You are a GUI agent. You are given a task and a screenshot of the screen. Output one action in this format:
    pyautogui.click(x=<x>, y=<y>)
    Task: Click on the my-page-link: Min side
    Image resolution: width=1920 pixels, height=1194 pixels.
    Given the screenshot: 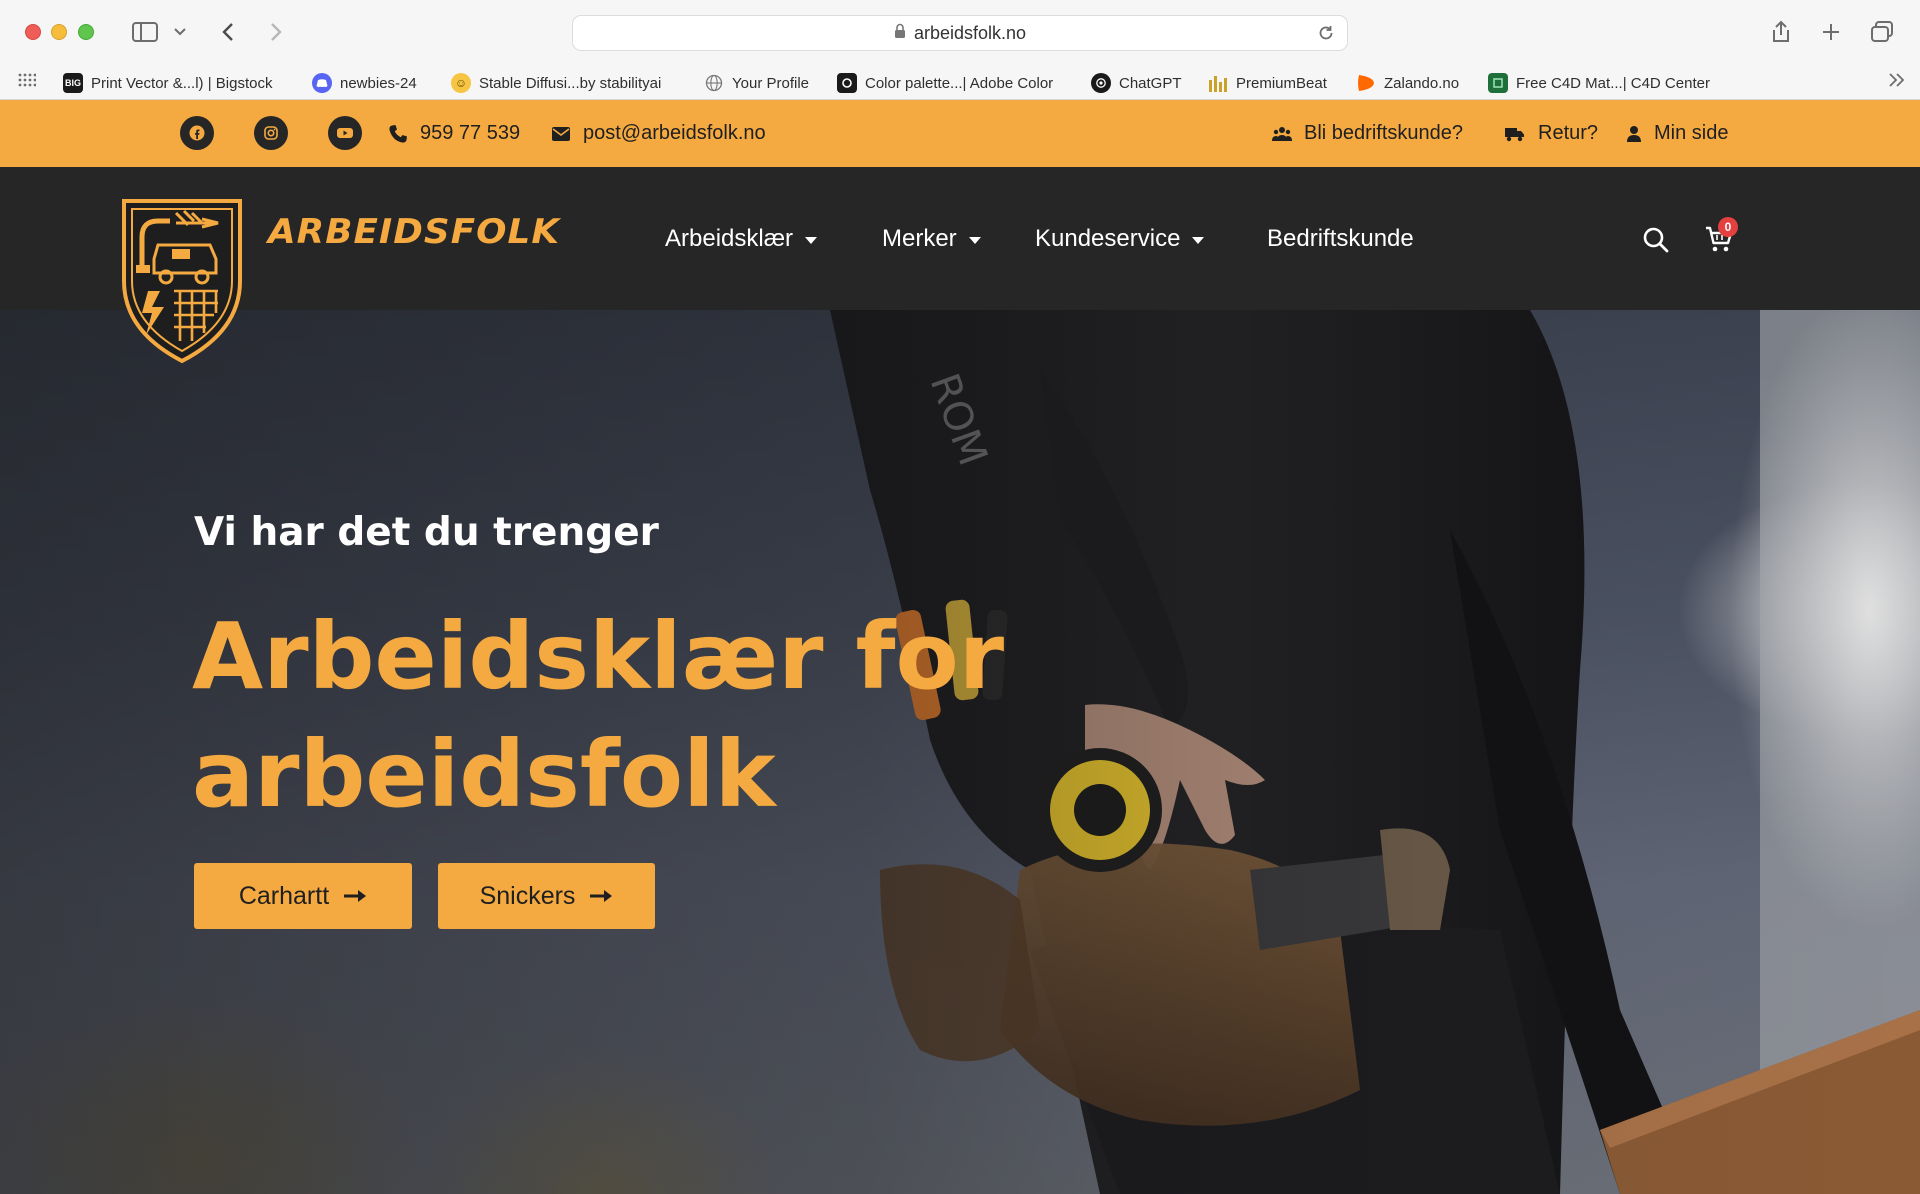 What is the action you would take?
    pyautogui.click(x=1677, y=133)
    